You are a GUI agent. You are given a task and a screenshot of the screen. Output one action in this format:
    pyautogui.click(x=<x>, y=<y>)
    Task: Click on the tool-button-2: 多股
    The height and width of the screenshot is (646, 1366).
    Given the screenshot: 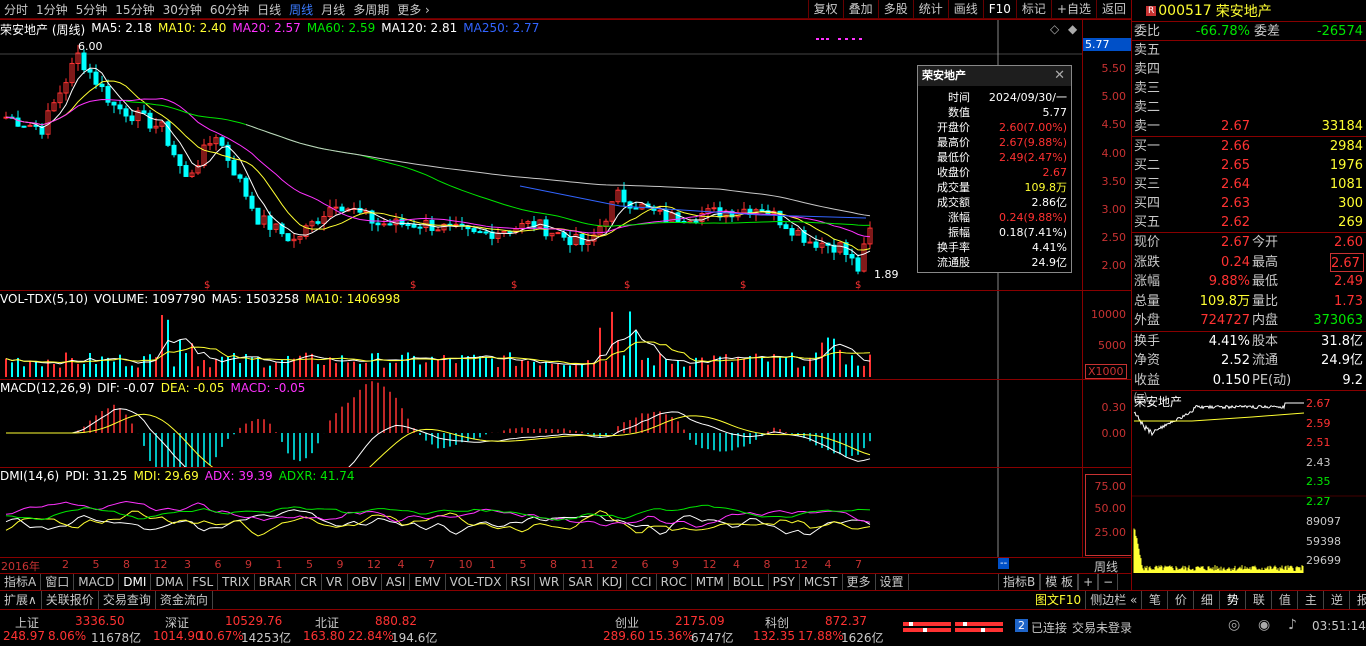 What is the action you would take?
    pyautogui.click(x=895, y=9)
    